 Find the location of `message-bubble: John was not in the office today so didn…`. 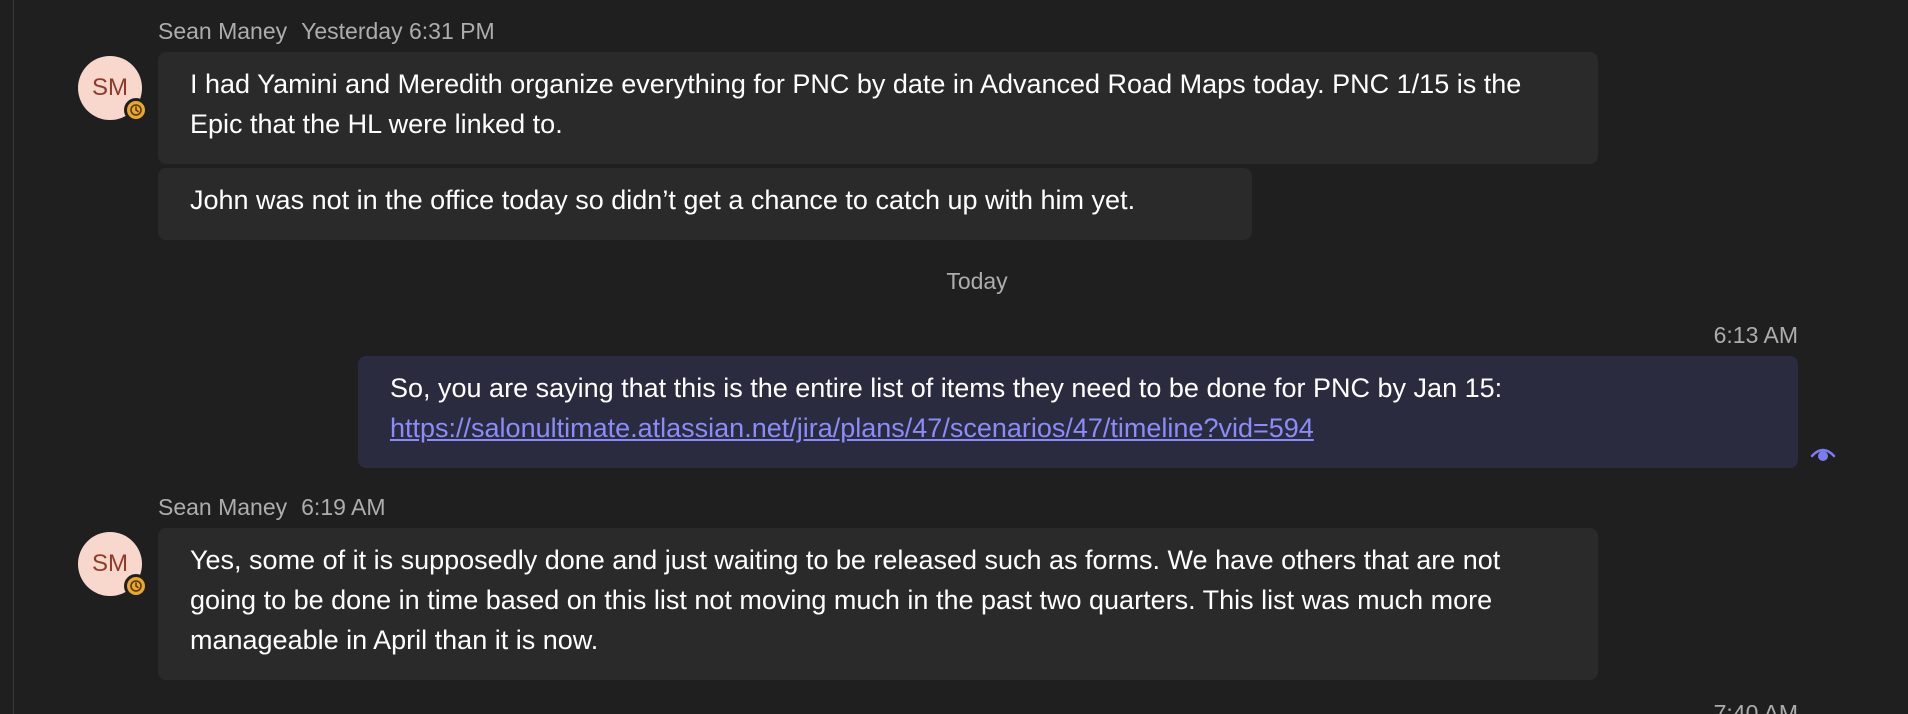

message-bubble: John was not in the office today so didn… is located at coordinates (705, 204).